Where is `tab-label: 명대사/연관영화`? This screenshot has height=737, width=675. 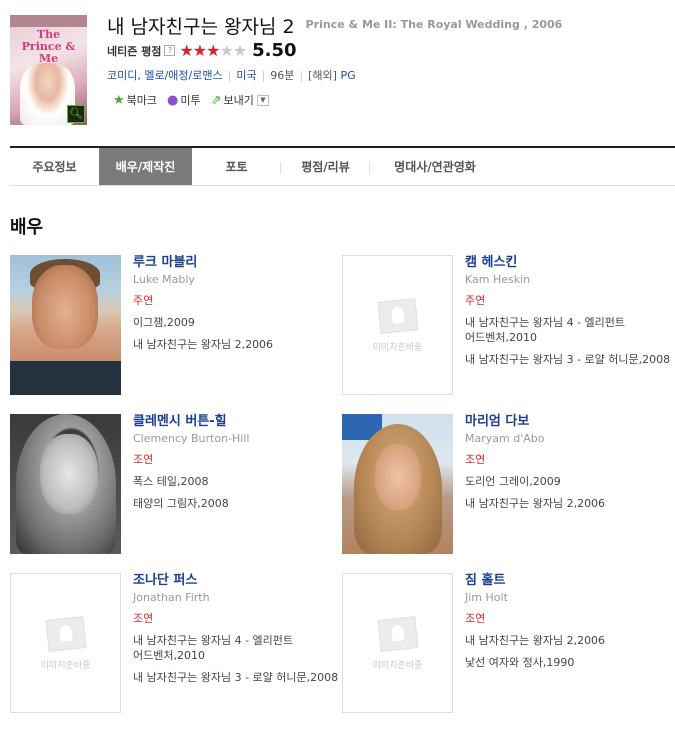 tab-label: 명대사/연관영화 is located at coordinates (435, 167).